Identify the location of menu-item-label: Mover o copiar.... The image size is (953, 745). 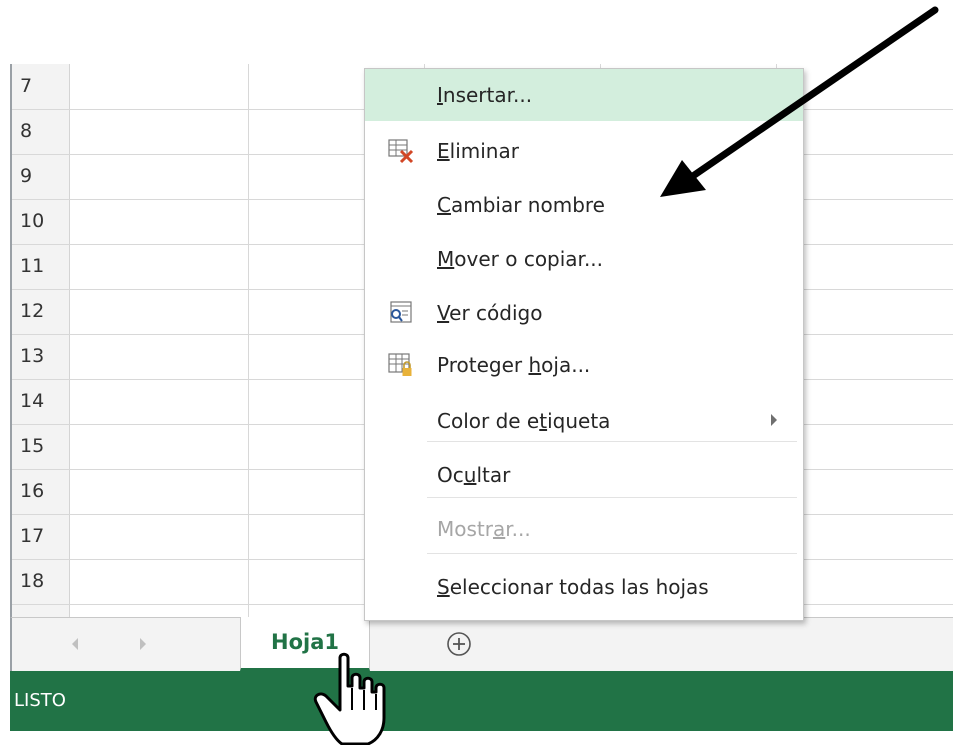
(520, 259).